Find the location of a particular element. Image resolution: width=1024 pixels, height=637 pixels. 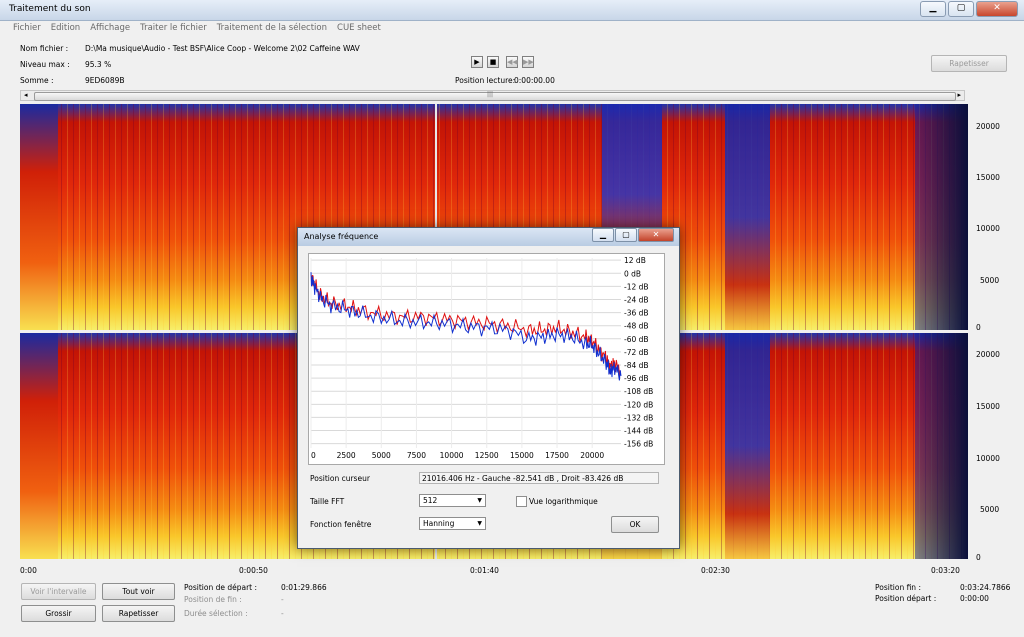

x-tick-label: 20000 is located at coordinates (592, 455).